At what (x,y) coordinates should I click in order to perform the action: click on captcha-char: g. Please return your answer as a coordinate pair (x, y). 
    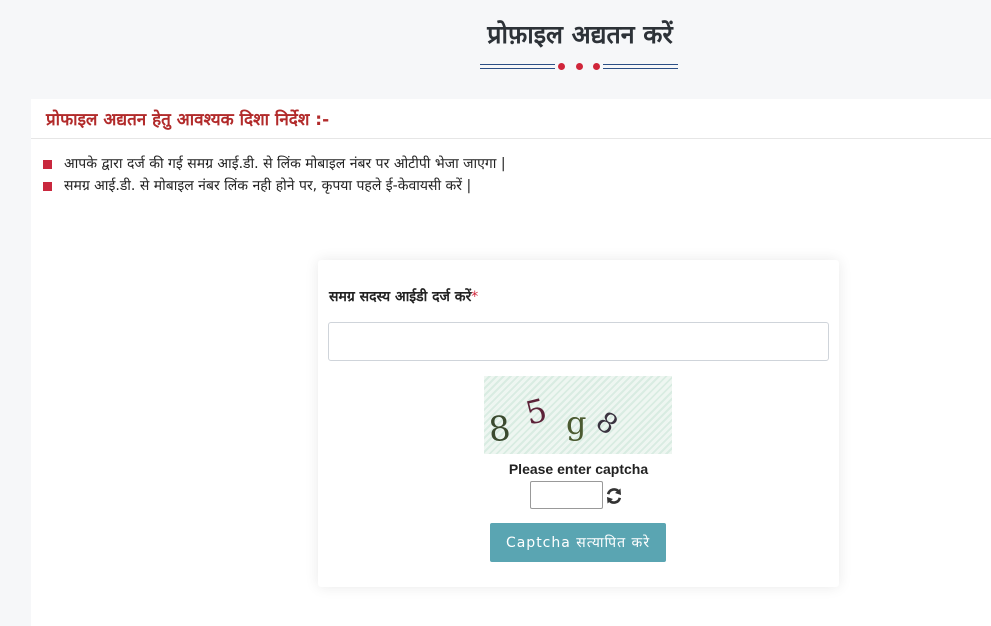
    Looking at the image, I should click on (576, 423).